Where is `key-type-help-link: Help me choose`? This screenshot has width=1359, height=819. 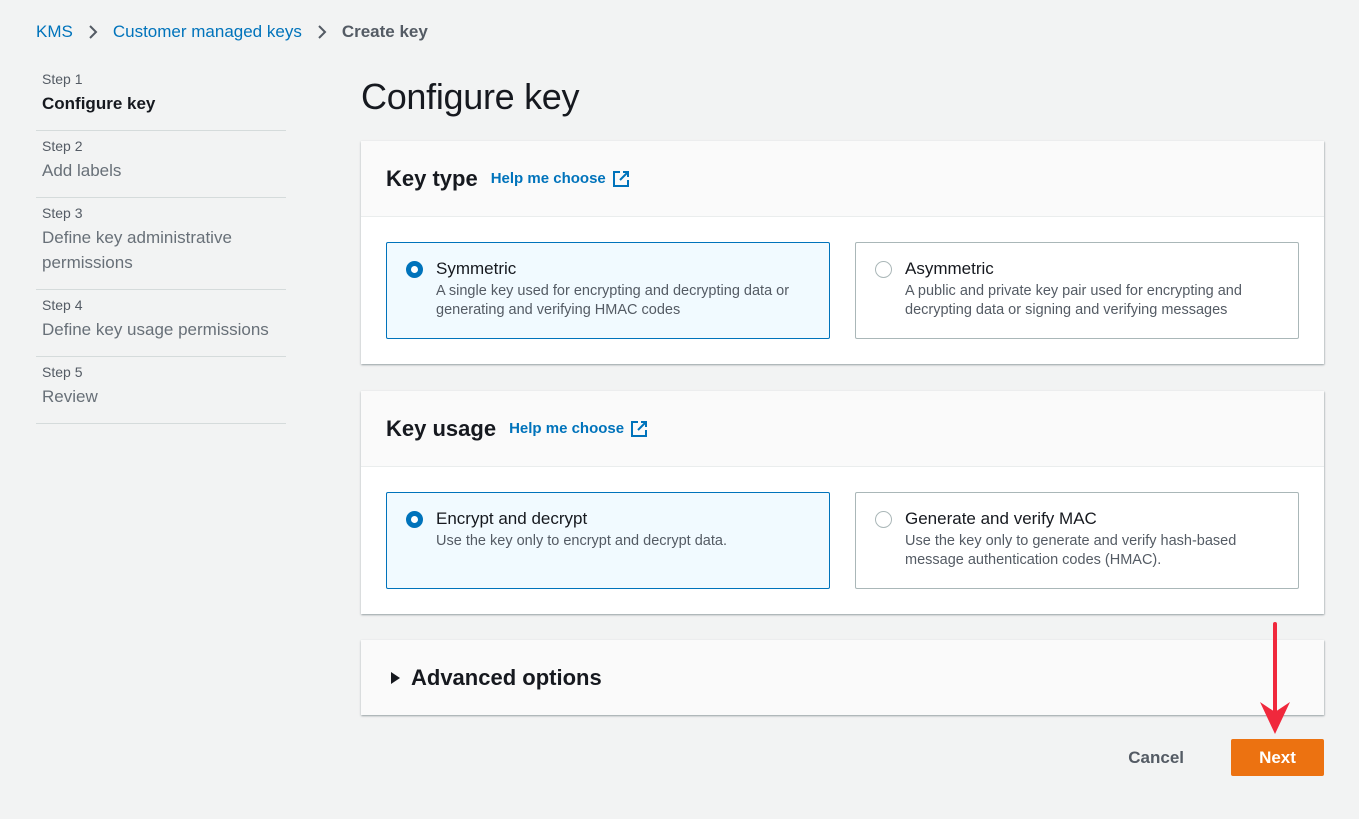 key-type-help-link: Help me choose is located at coordinates (560, 179).